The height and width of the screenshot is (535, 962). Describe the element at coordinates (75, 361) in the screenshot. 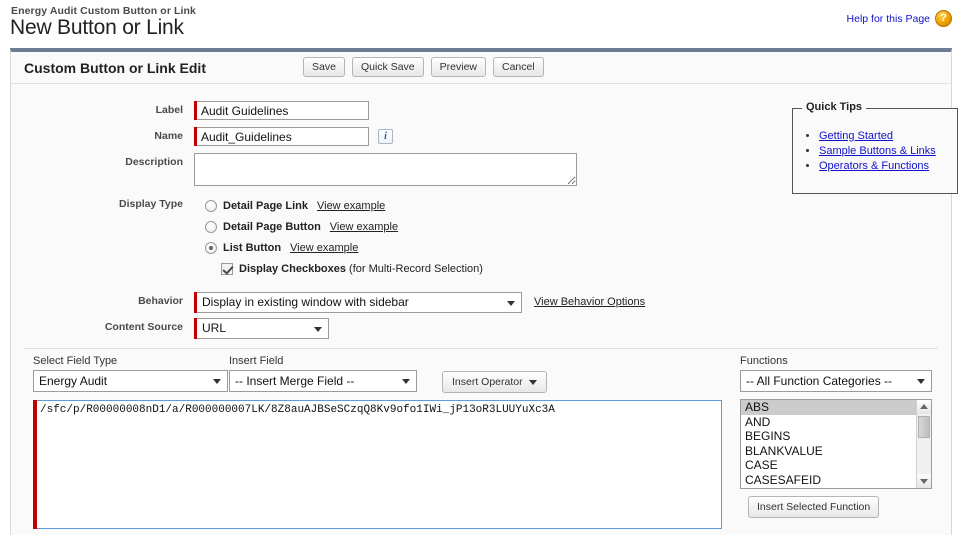

I see `select-field-type-label: Select Field Type` at that location.